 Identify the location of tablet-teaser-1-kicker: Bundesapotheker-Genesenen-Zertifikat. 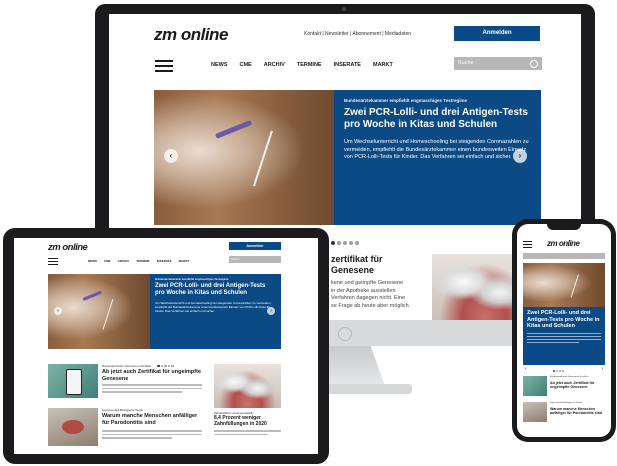
(126, 366).